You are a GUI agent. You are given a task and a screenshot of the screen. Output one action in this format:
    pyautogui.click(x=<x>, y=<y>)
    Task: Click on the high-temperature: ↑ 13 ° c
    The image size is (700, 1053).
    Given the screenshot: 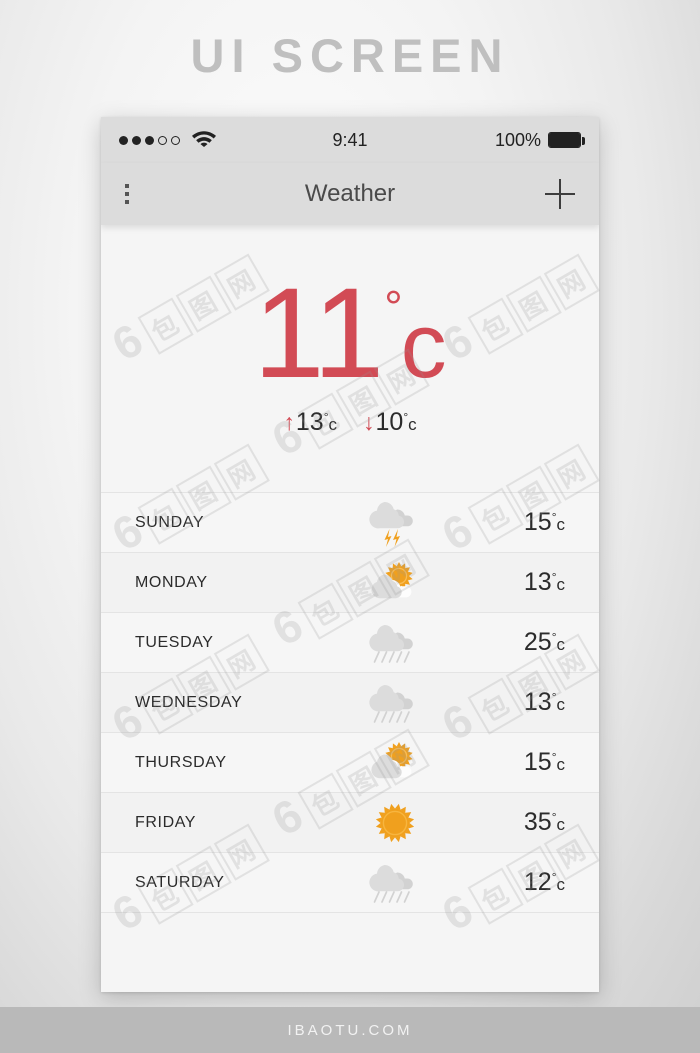 What is the action you would take?
    pyautogui.click(x=310, y=422)
    